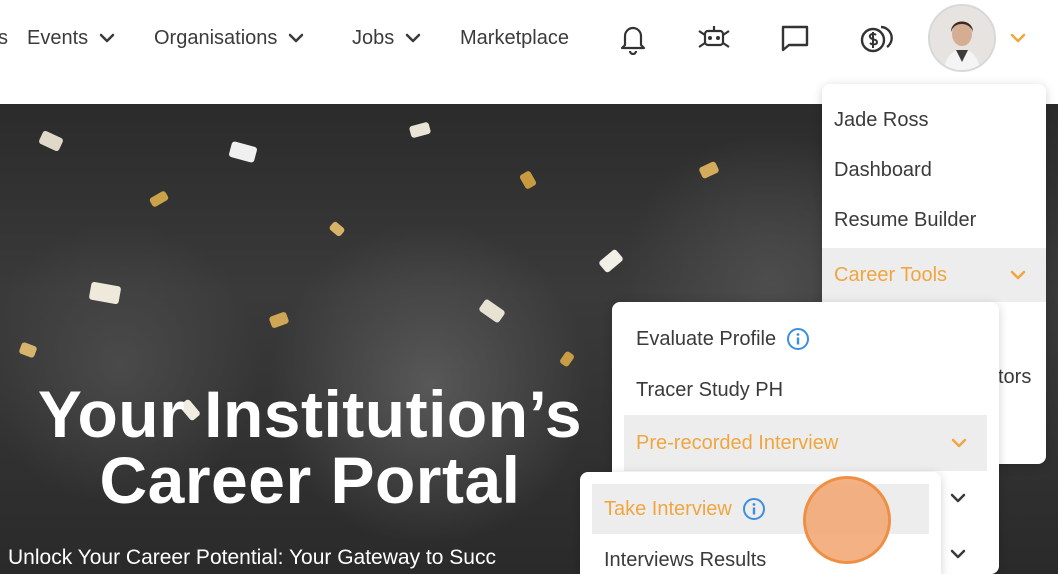  I want to click on bell-icon, so click(633, 38).